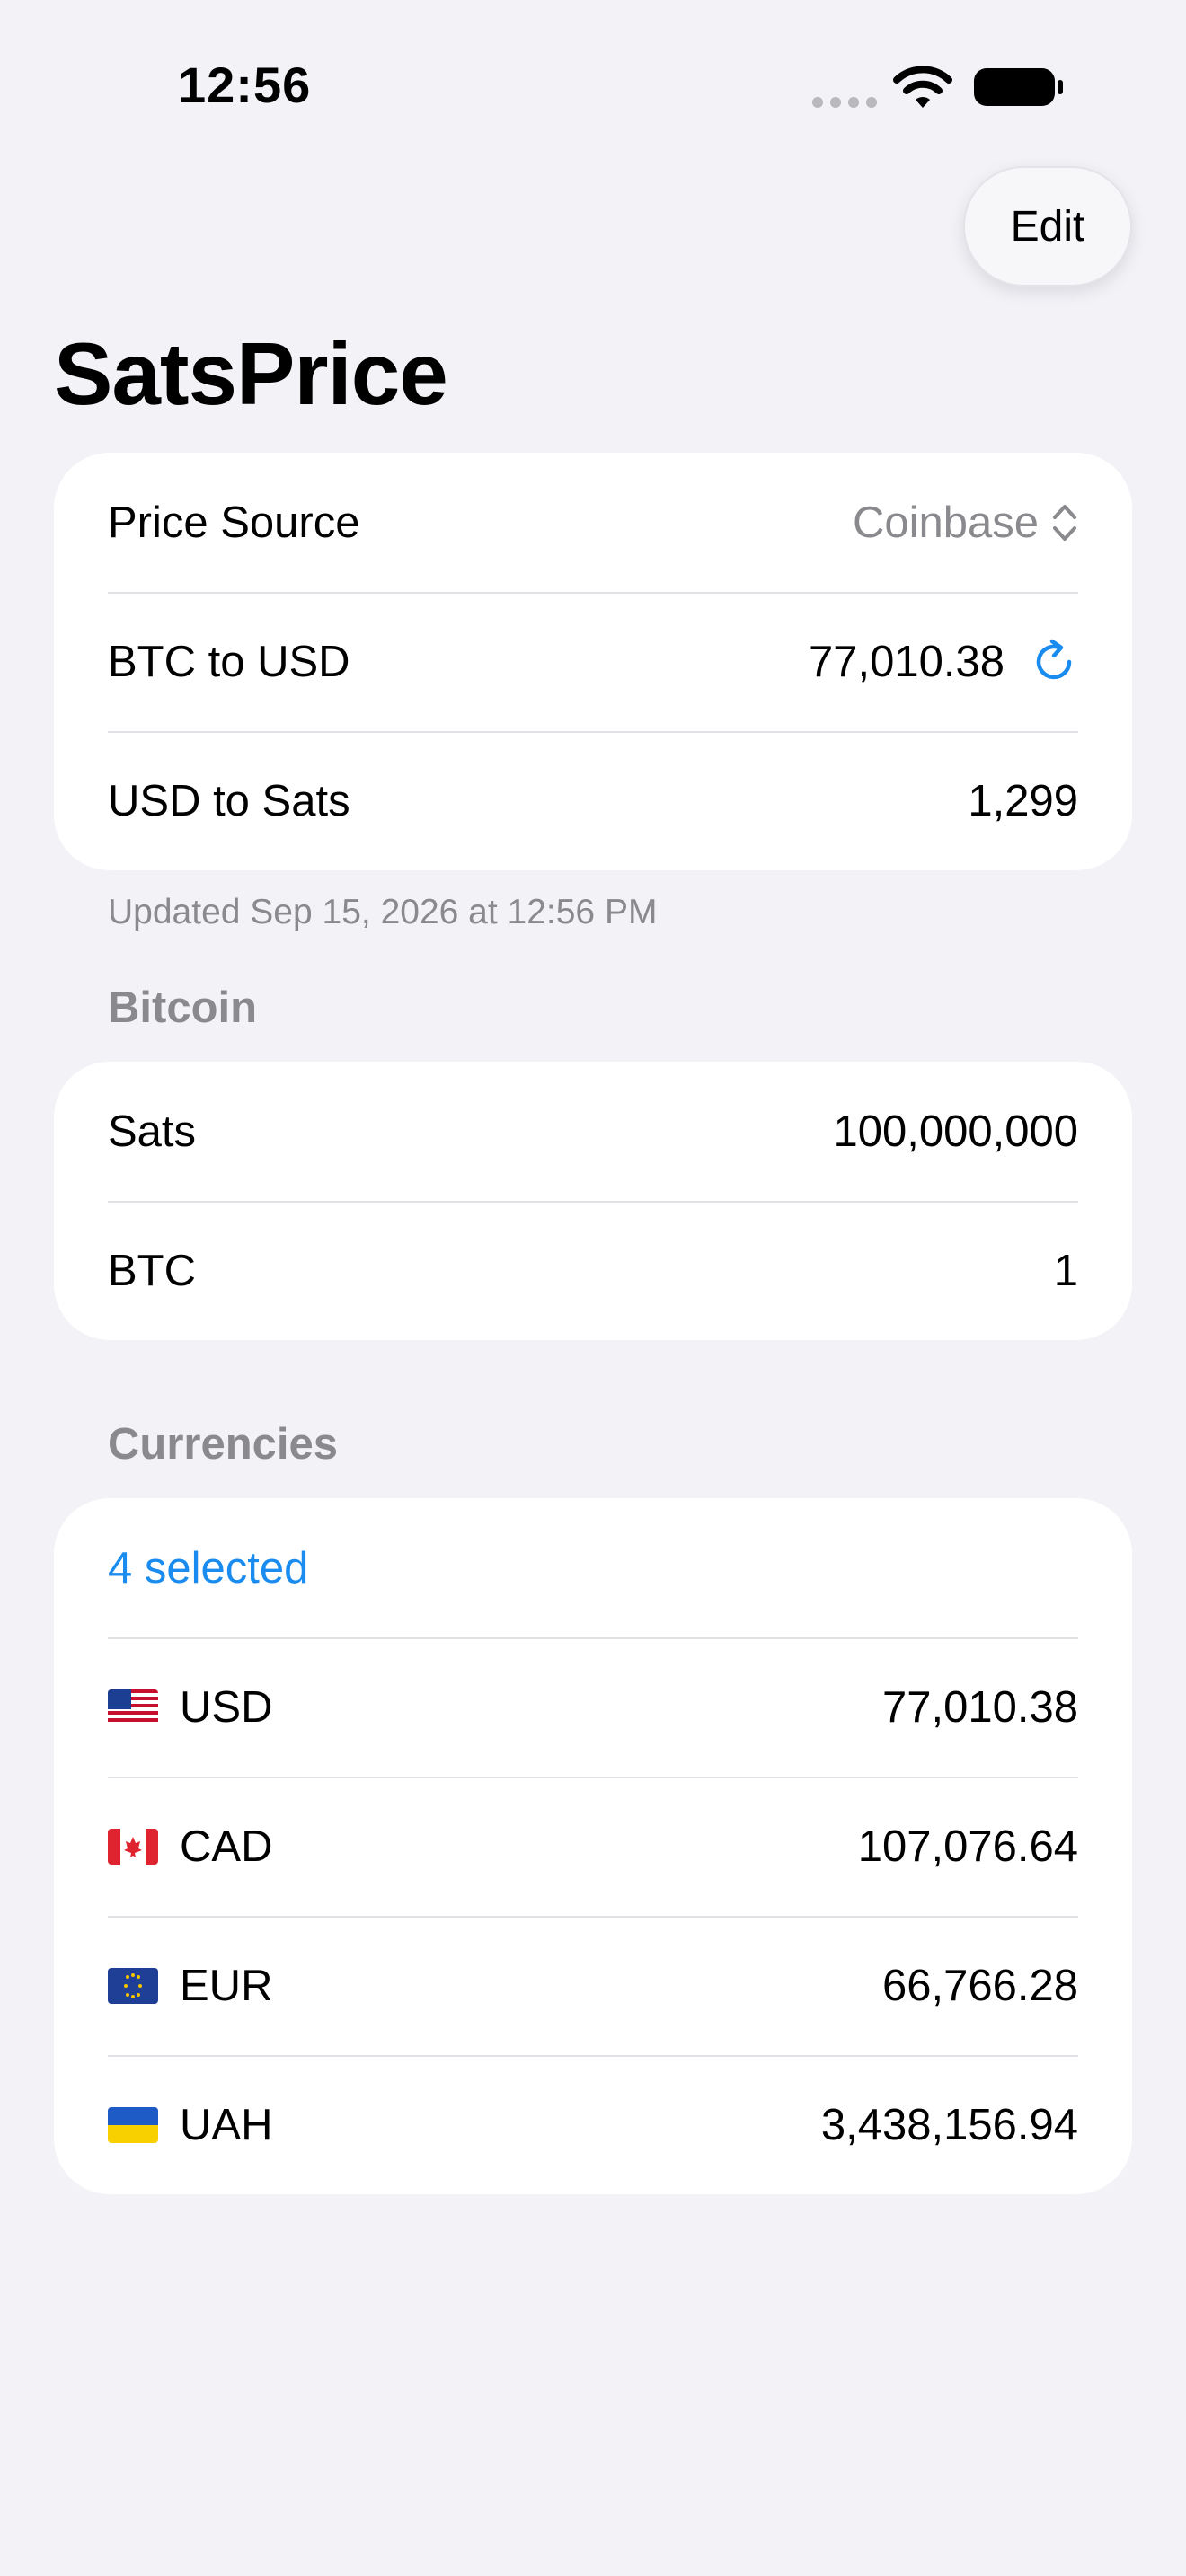  I want to click on battery-icon, so click(1018, 87).